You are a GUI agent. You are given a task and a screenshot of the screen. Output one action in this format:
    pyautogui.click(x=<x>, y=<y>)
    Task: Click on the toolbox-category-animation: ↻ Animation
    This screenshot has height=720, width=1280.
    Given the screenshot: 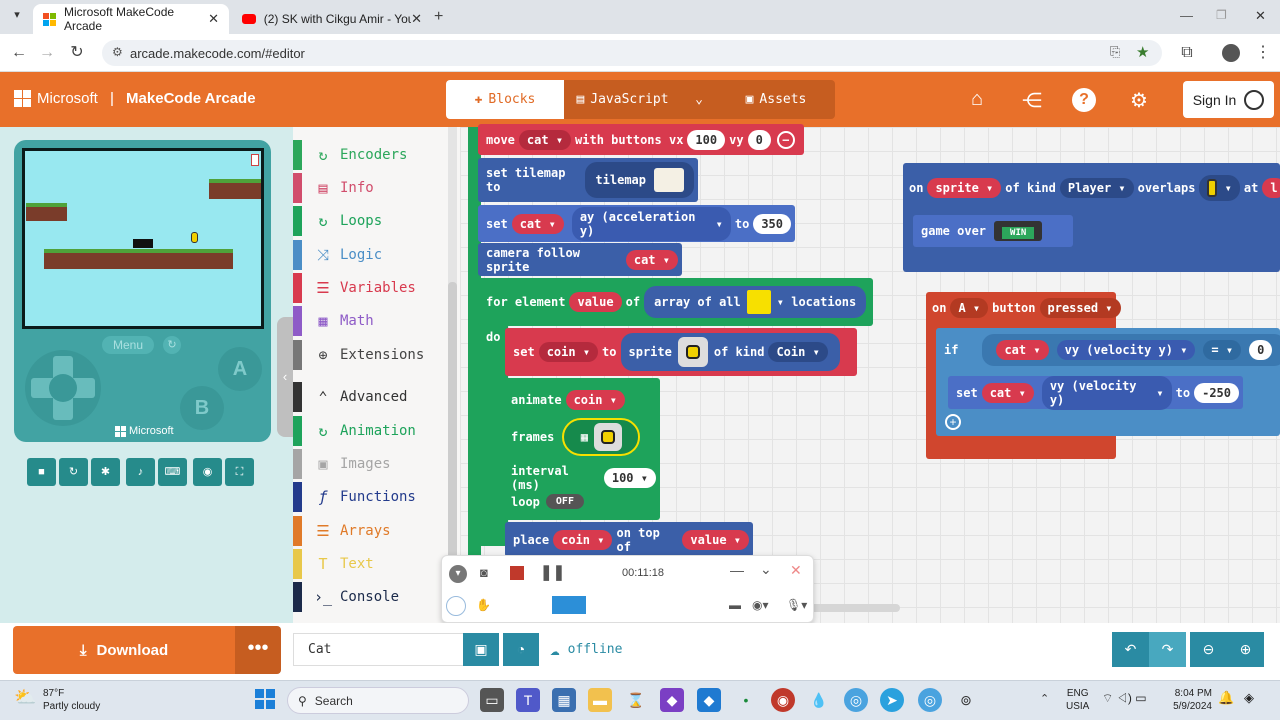 What is the action you would take?
    pyautogui.click(x=373, y=431)
    